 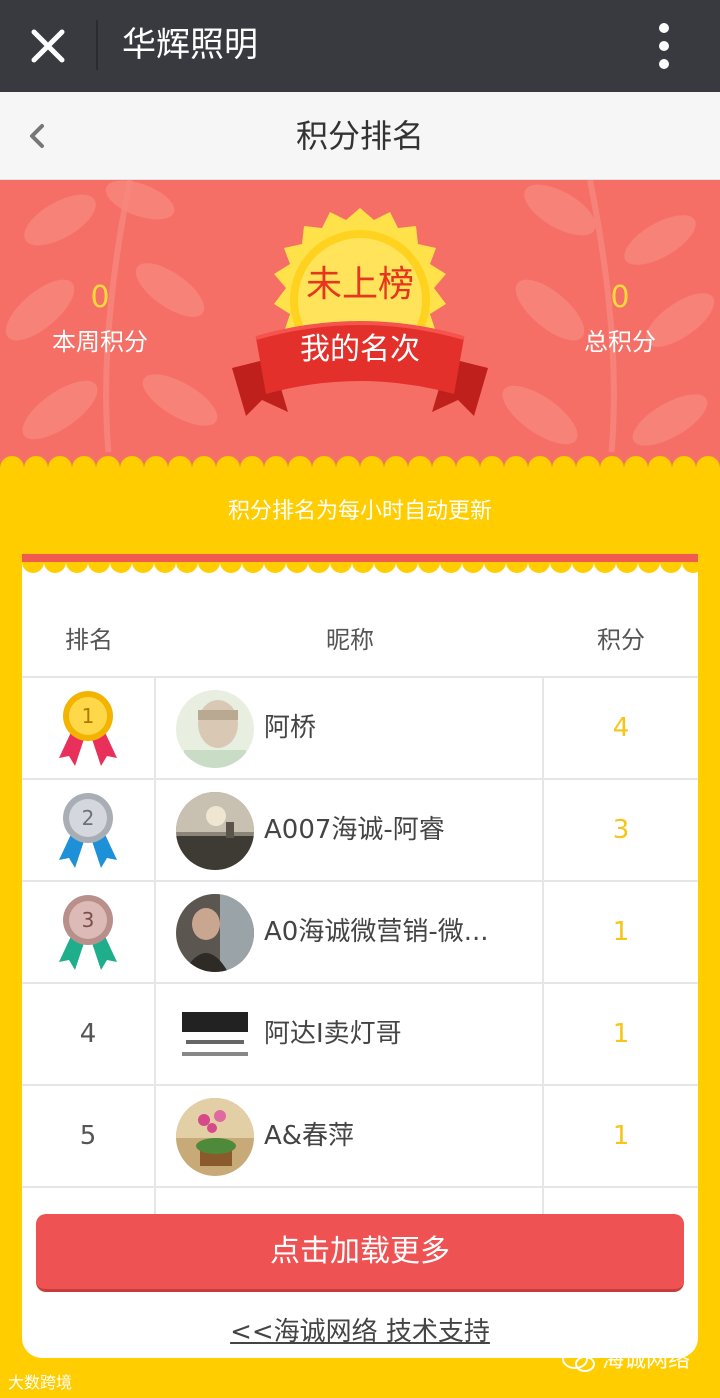 What do you see at coordinates (621, 728) in the screenshot?
I see `points-value: 4` at bounding box center [621, 728].